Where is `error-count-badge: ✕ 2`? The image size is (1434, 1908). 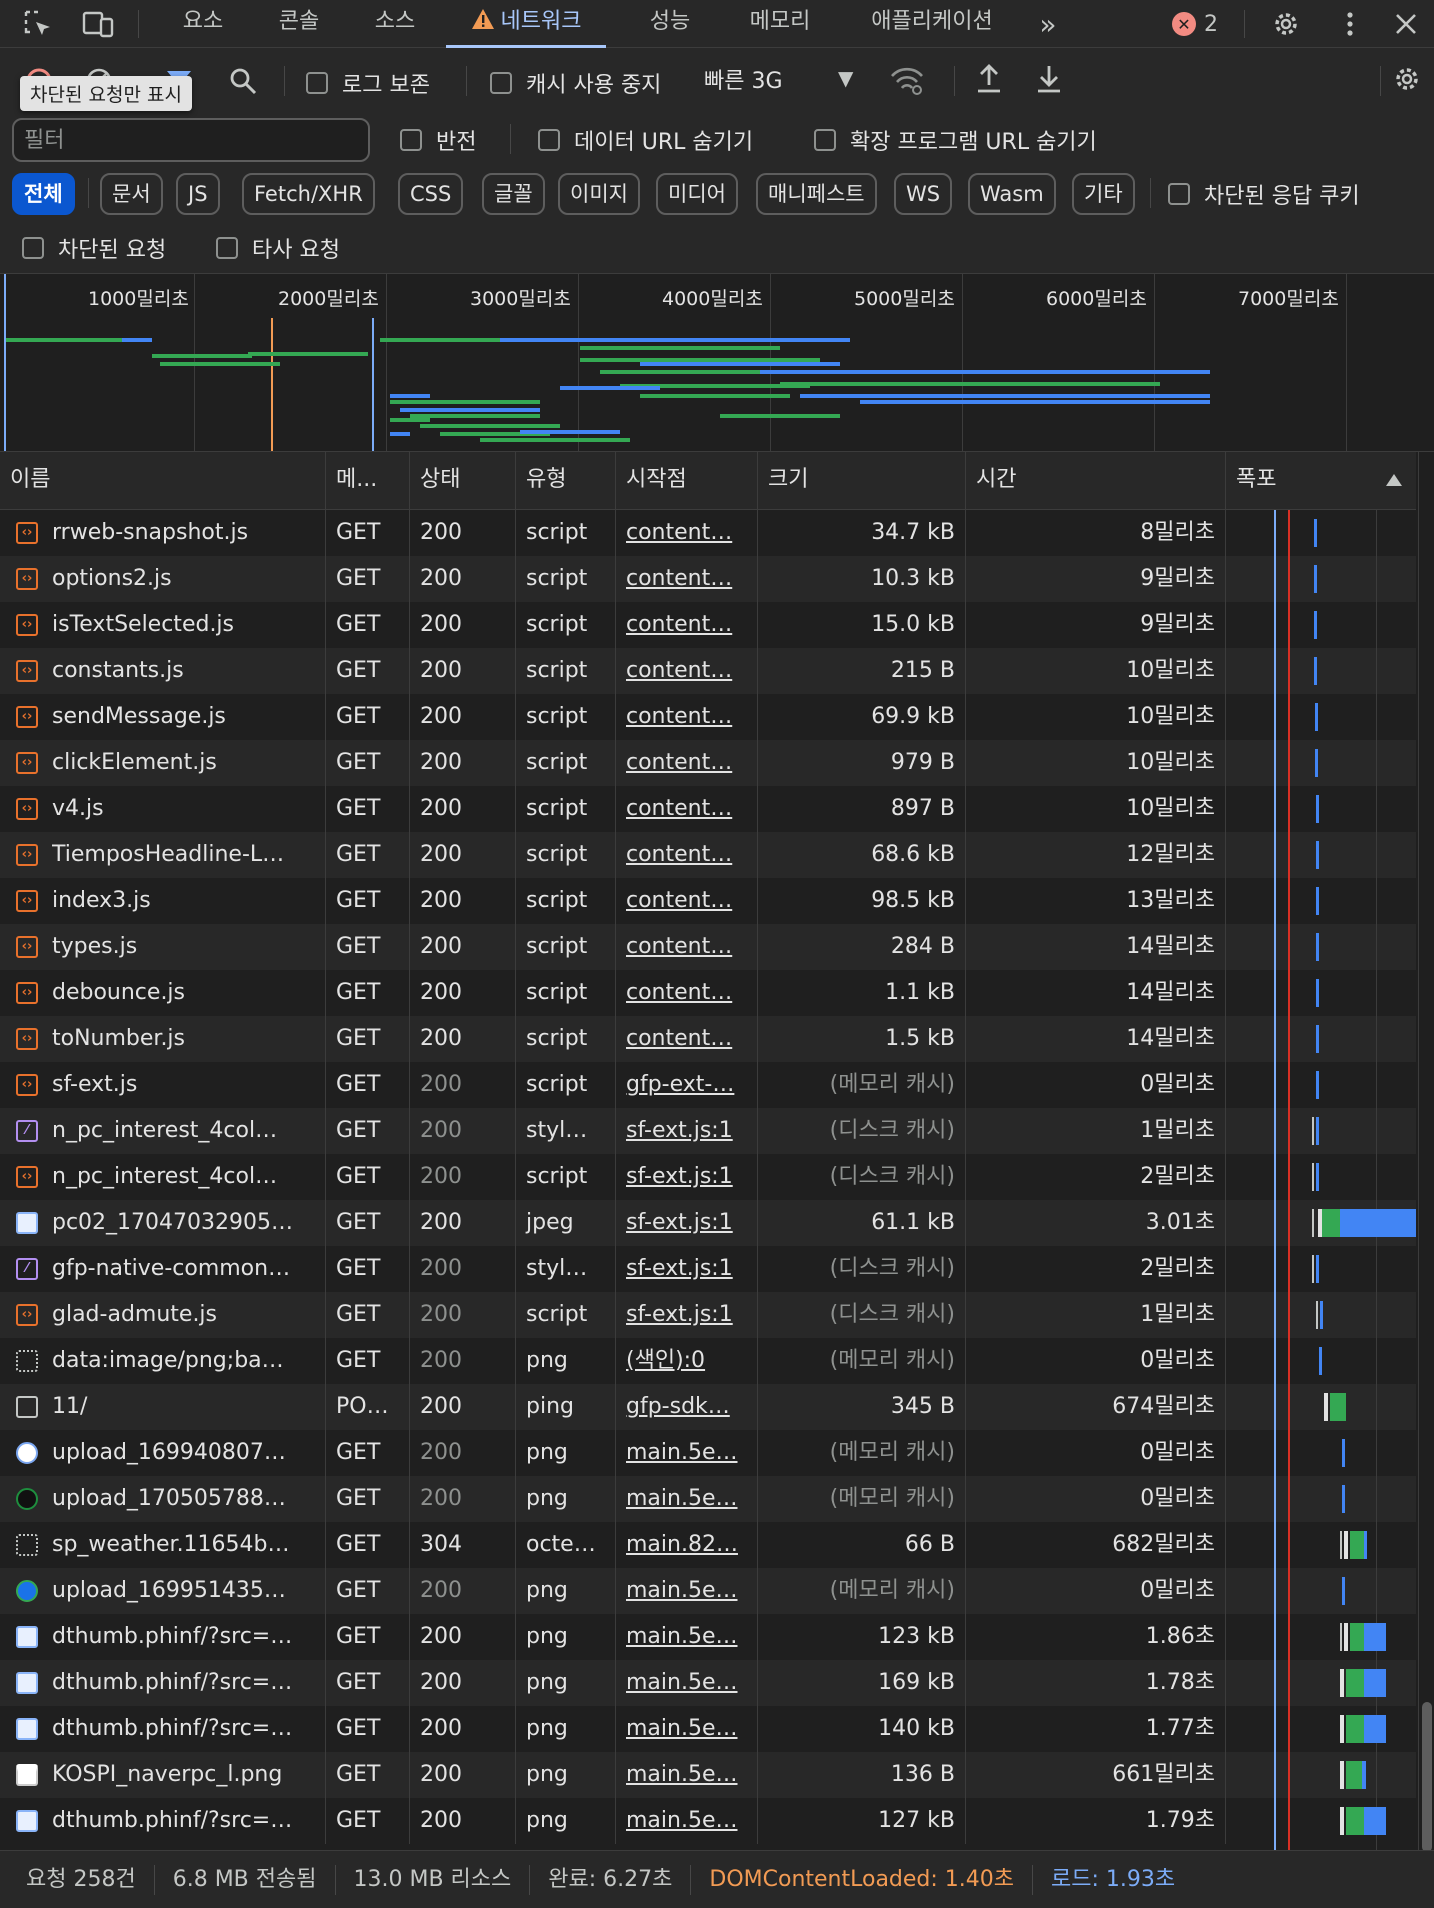
error-count-badge: ✕ 2 is located at coordinates (1195, 24).